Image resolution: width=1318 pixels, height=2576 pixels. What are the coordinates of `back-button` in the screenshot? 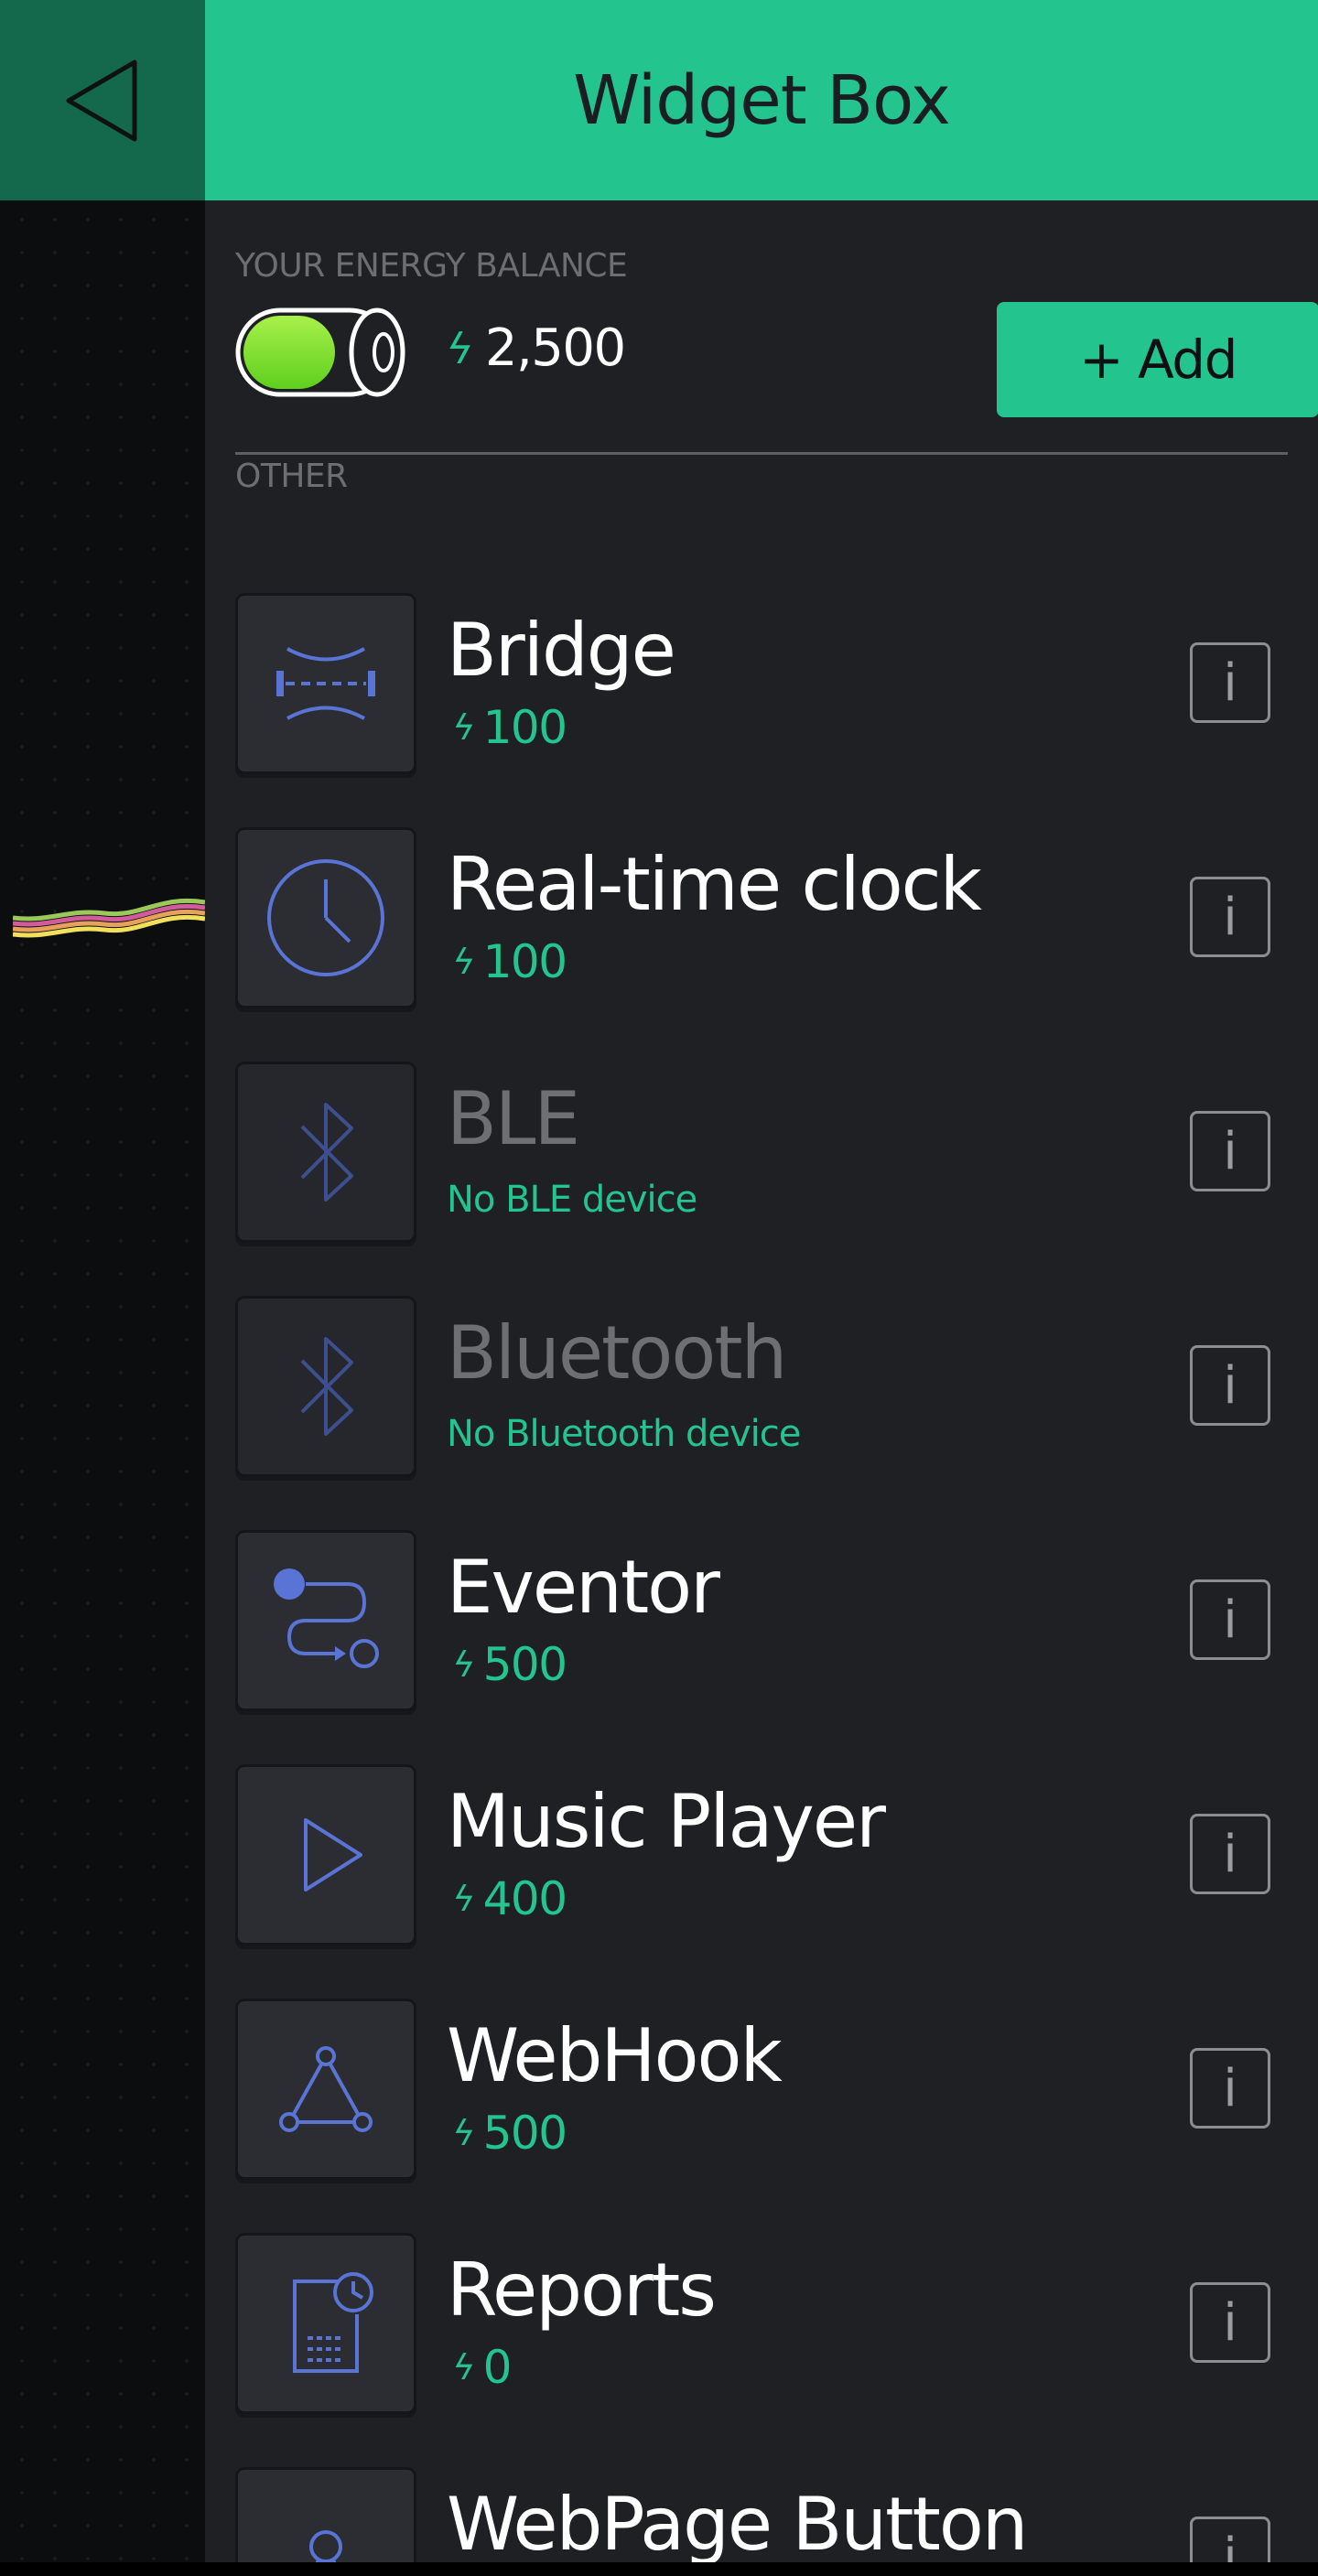 It's located at (102, 100).